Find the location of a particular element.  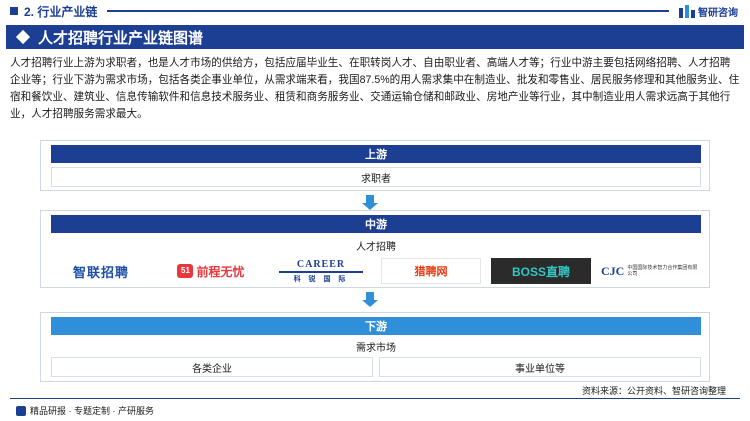

career-logo-bar is located at coordinates (321, 271).